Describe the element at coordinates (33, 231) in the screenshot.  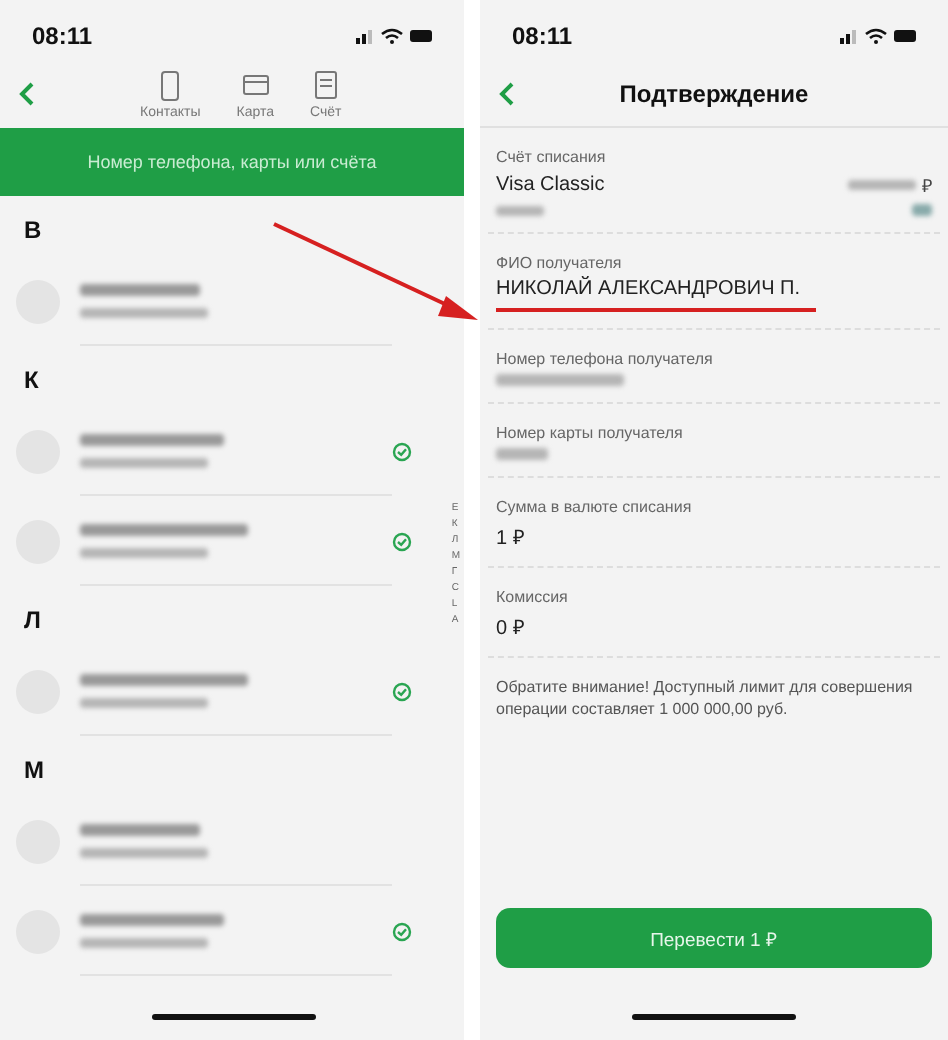
I see `section-letter: В` at that location.